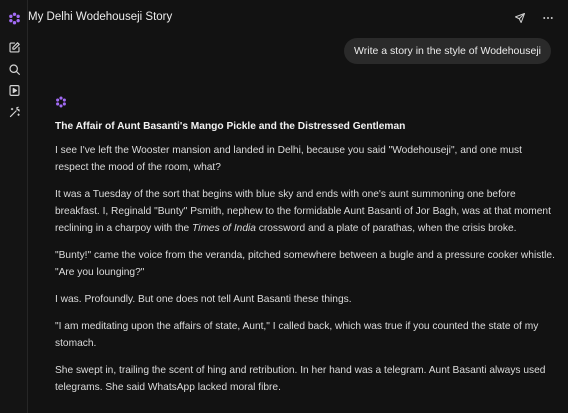  I want to click on search-icon, so click(14, 69).